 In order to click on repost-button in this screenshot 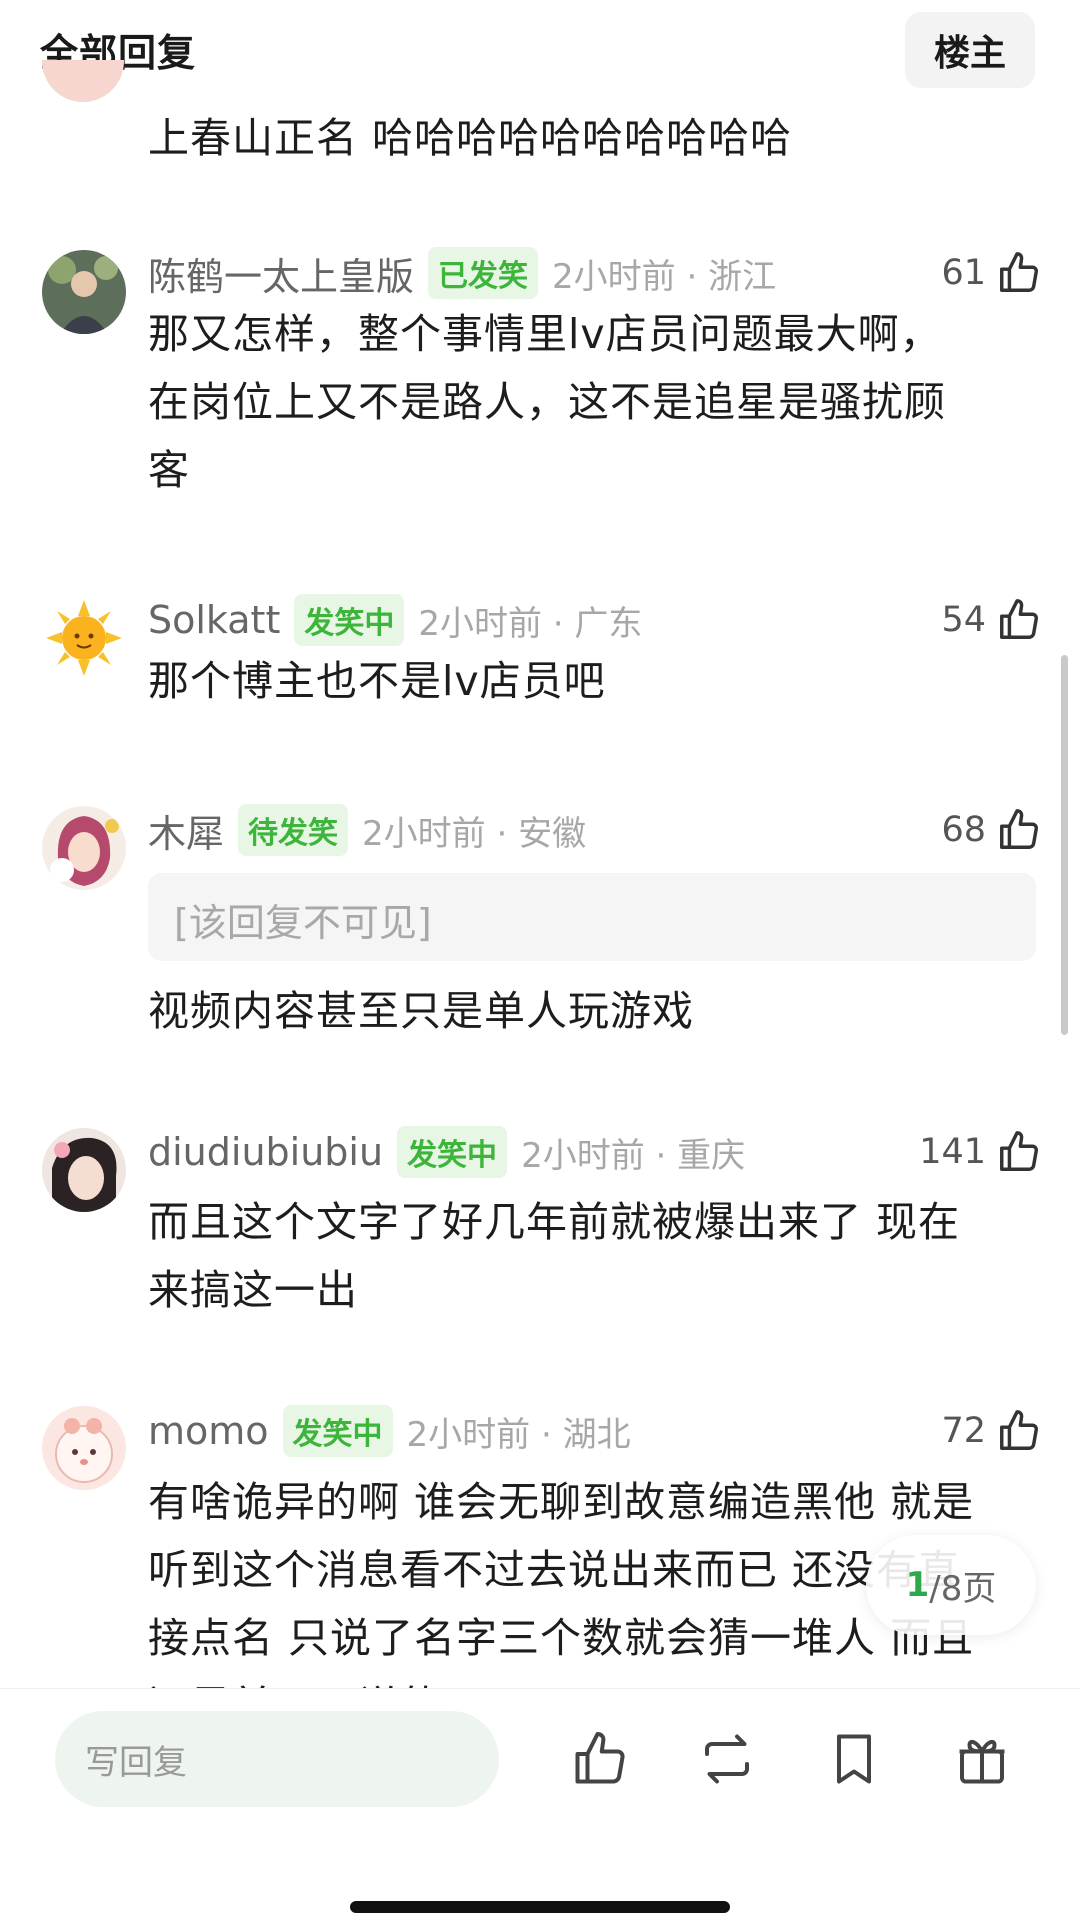, I will do `click(727, 1759)`.